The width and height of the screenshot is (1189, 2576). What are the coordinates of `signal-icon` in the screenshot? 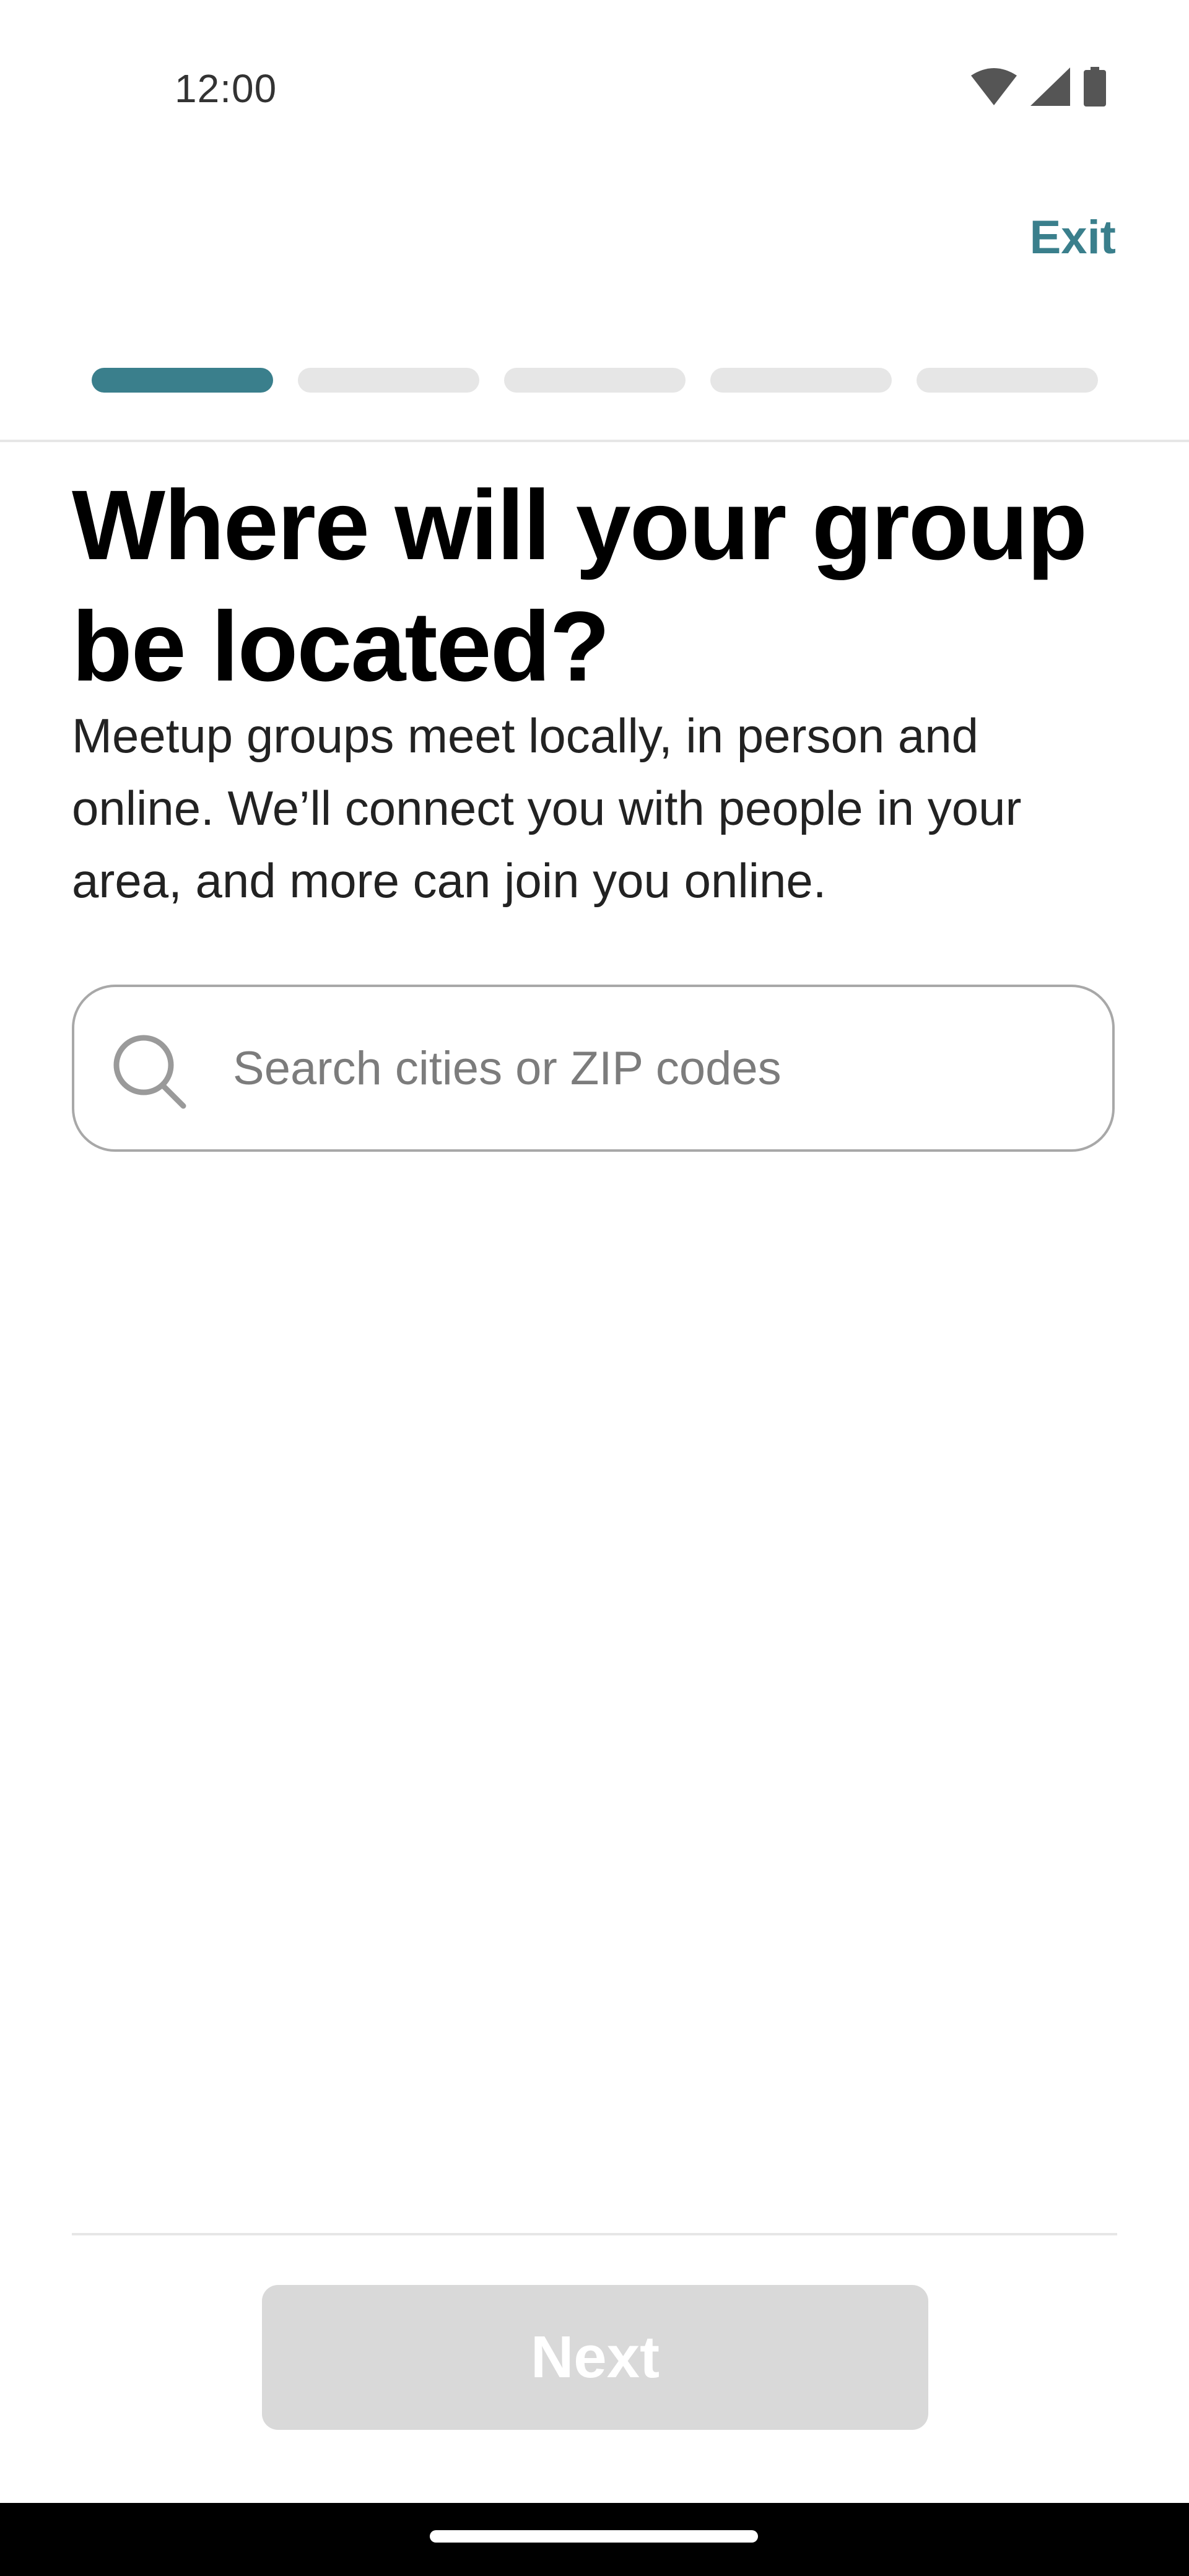 It's located at (1050, 88).